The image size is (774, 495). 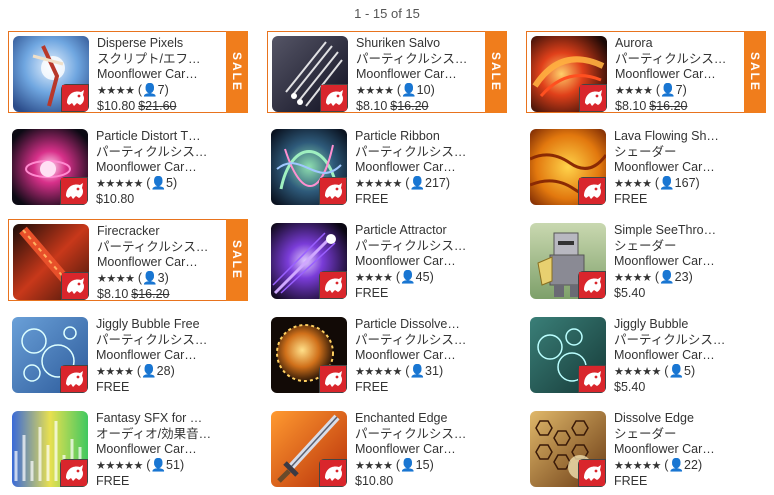 I want to click on sale-label: SALE, so click(x=237, y=260).